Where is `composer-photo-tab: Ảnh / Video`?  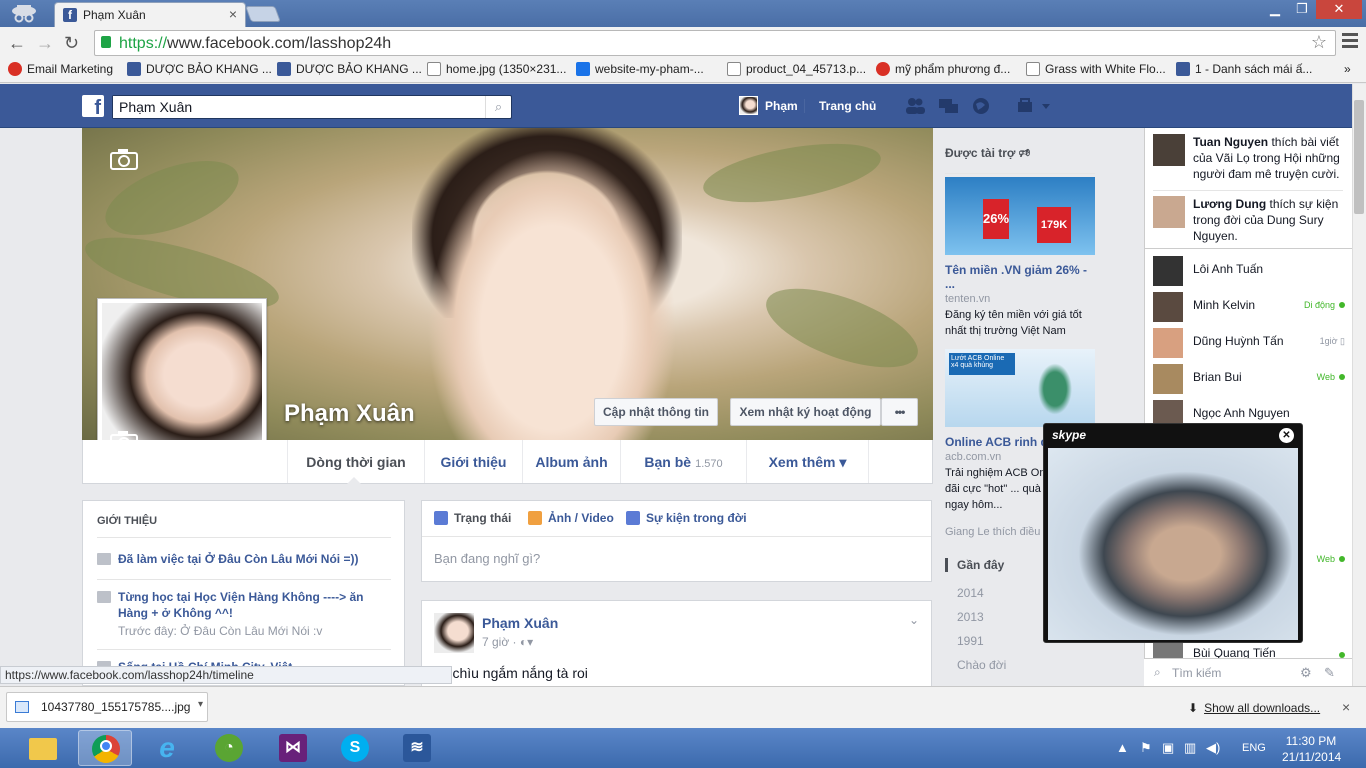 composer-photo-tab: Ảnh / Video is located at coordinates (571, 518).